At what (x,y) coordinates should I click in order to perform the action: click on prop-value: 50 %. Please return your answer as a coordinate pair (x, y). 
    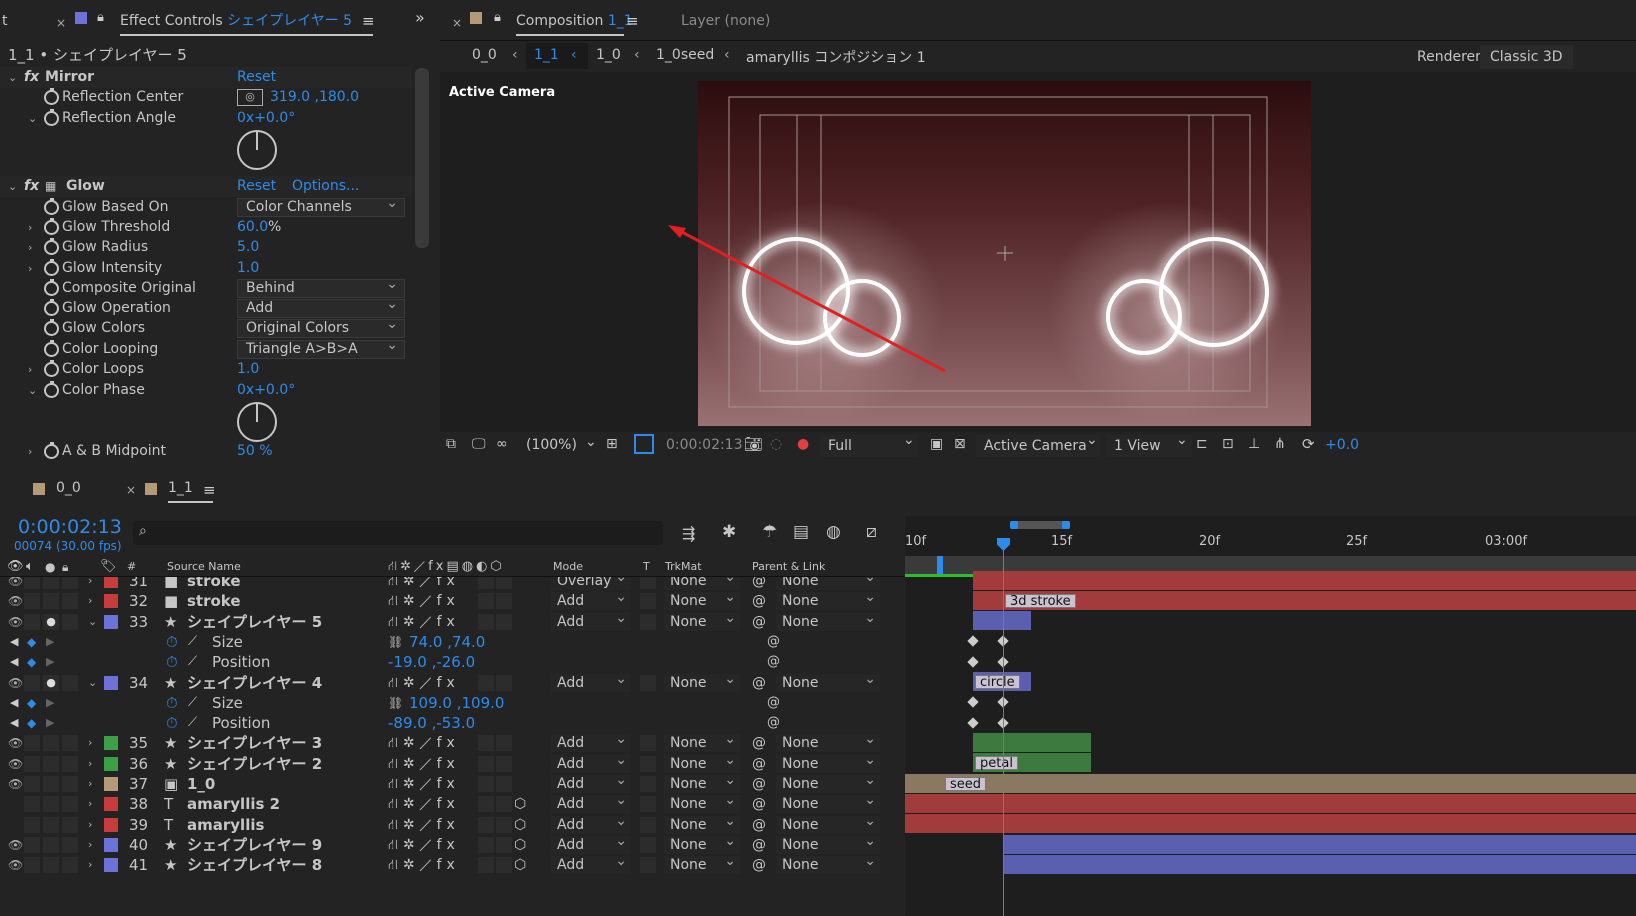
    Looking at the image, I should click on (255, 450).